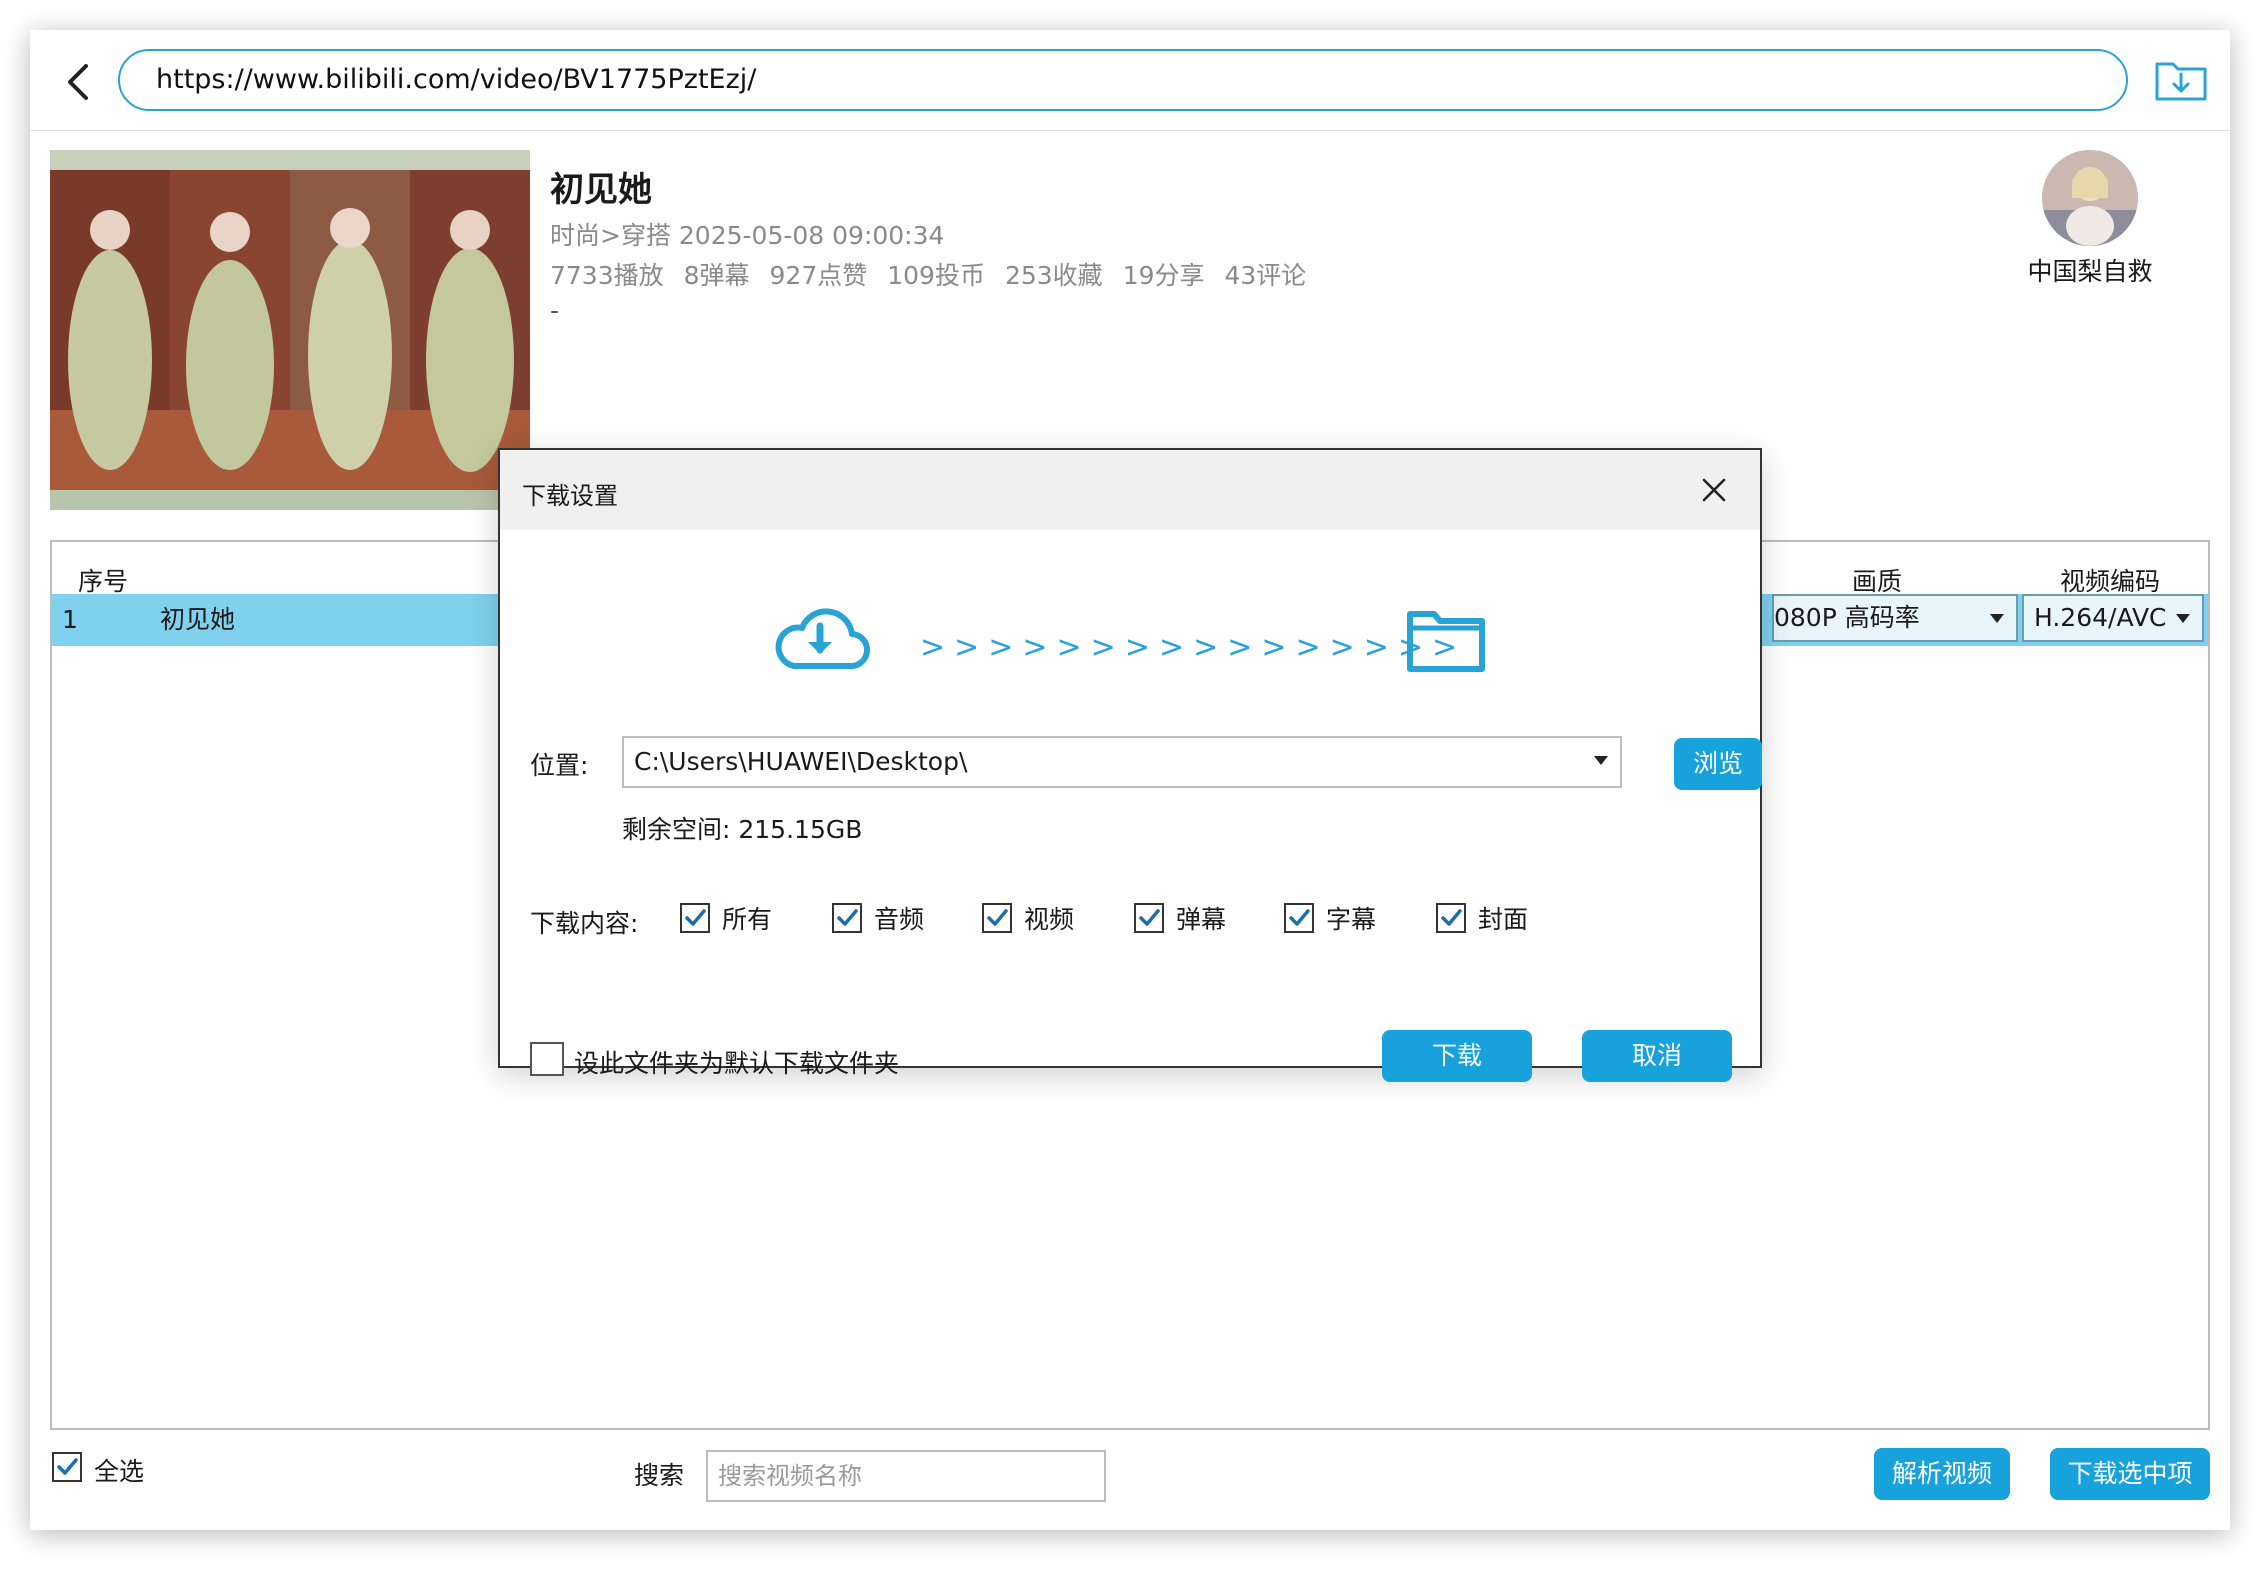 Image resolution: width=2260 pixels, height=1570 pixels. What do you see at coordinates (2090, 198) in the screenshot?
I see `avatar` at bounding box center [2090, 198].